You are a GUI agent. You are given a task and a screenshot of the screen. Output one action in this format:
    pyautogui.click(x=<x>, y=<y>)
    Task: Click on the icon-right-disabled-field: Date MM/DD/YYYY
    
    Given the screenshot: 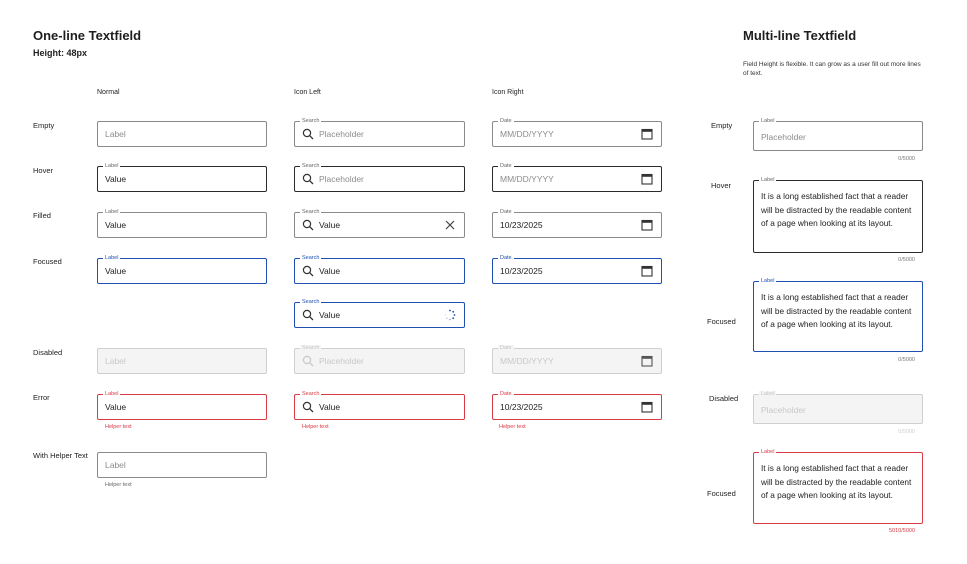 What is the action you would take?
    pyautogui.click(x=577, y=359)
    